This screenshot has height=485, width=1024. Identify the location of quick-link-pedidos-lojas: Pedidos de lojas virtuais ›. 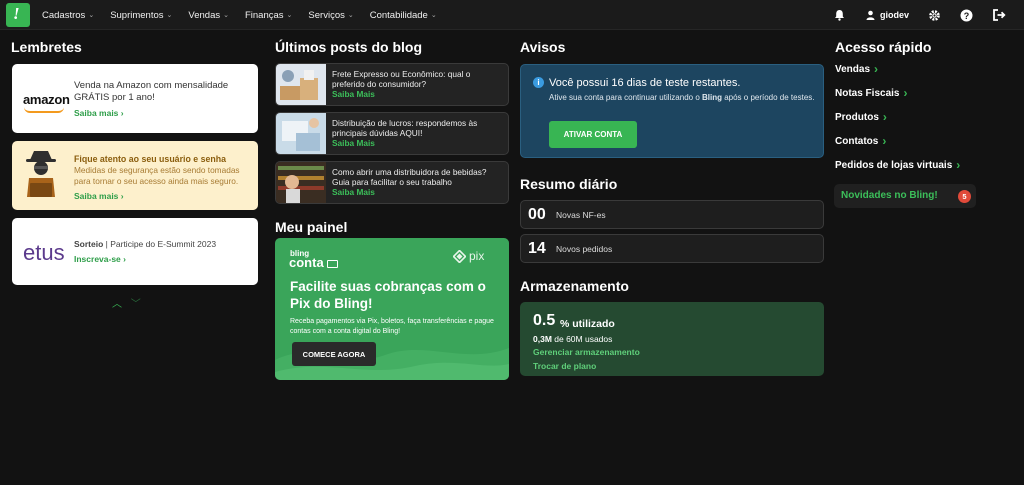
(897, 165).